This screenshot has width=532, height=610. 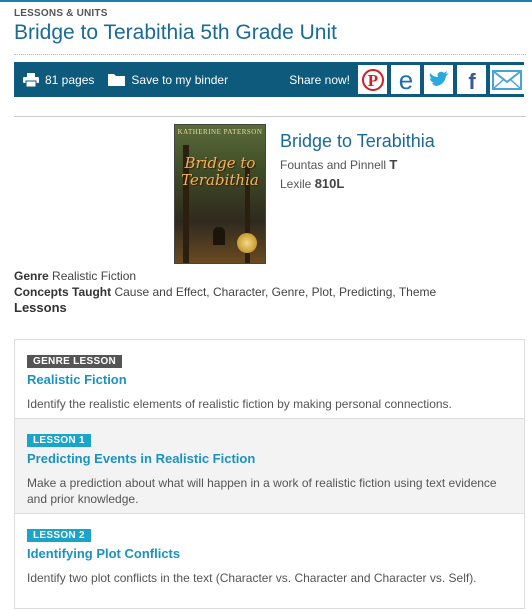 I want to click on edmodo-icon: e, so click(x=405, y=80).